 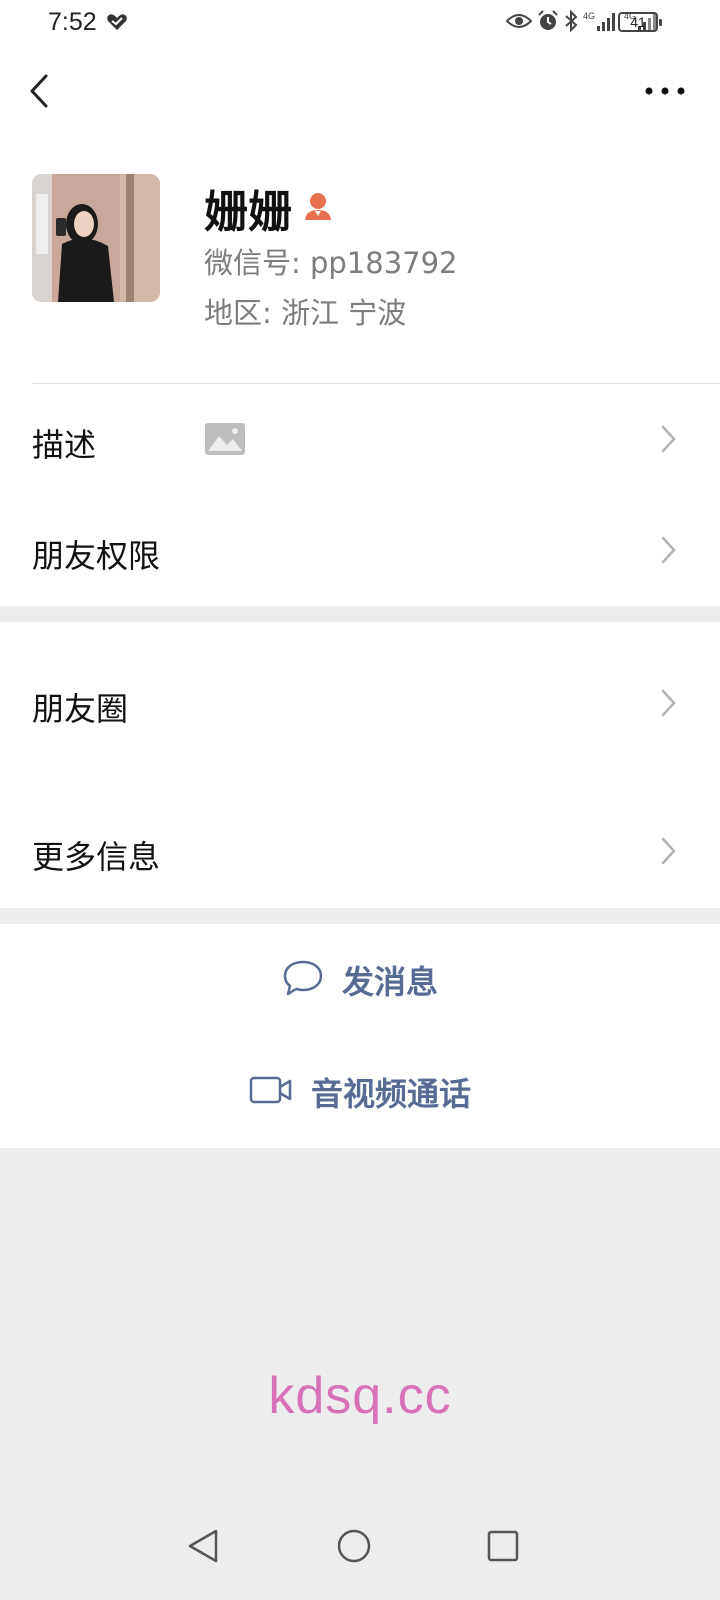 What do you see at coordinates (64, 445) in the screenshot?
I see `row-description-label: 描述` at bounding box center [64, 445].